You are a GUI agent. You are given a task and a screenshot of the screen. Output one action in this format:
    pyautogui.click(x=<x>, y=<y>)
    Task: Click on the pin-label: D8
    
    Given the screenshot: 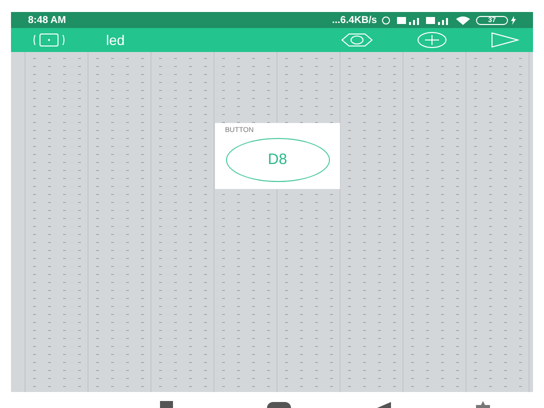 What is the action you would take?
    pyautogui.click(x=278, y=160)
    